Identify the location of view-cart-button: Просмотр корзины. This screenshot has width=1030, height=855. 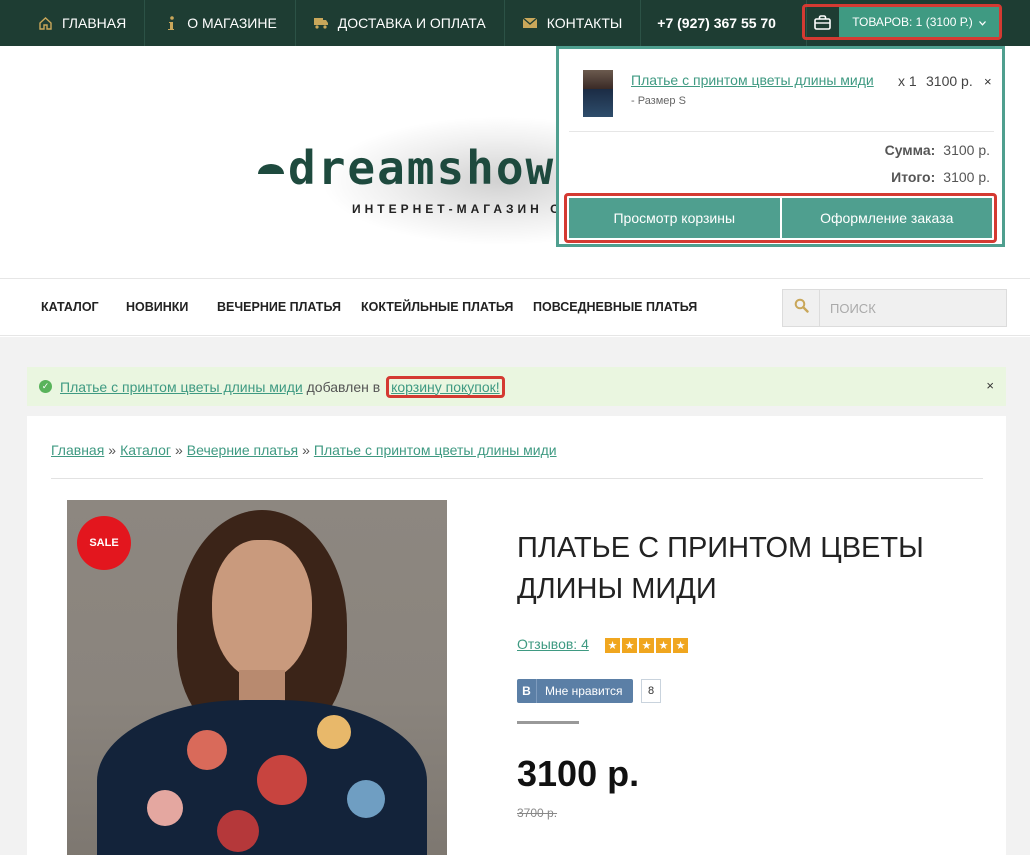
(674, 218).